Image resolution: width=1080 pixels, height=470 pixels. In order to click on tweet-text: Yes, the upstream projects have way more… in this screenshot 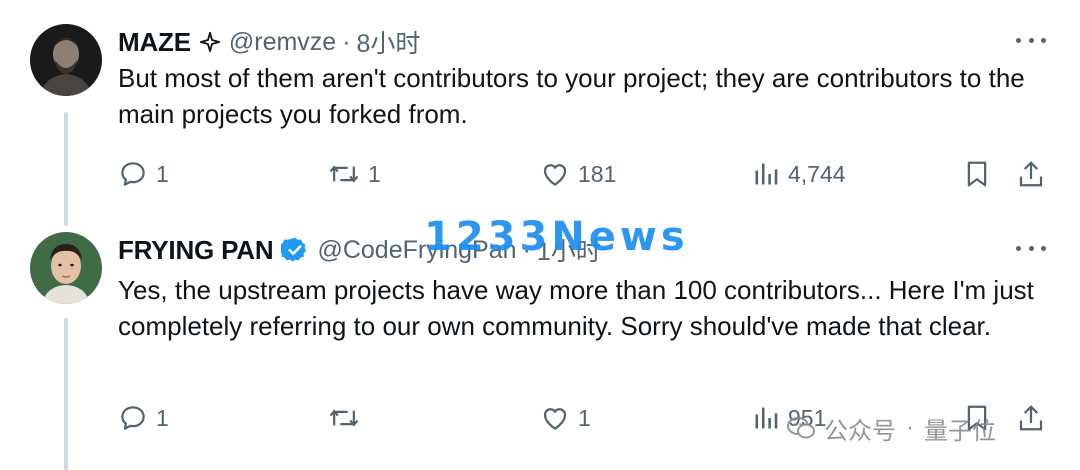, I will do `click(576, 308)`.